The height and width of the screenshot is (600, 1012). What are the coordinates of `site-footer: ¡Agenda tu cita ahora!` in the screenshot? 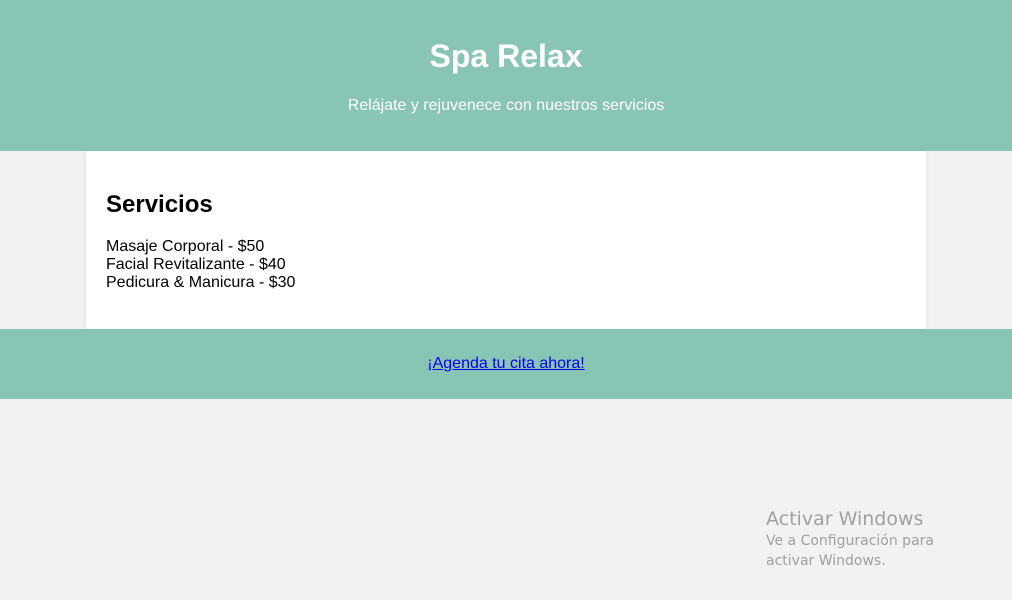 It's located at (506, 364).